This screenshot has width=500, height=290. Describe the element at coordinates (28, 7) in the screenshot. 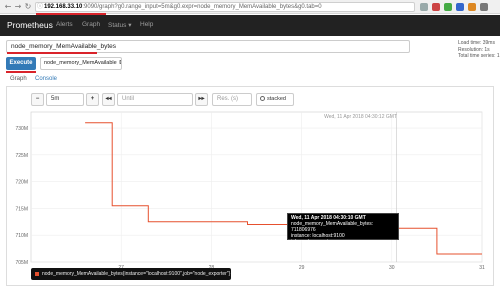

I see `reload-icon: ↻` at that location.